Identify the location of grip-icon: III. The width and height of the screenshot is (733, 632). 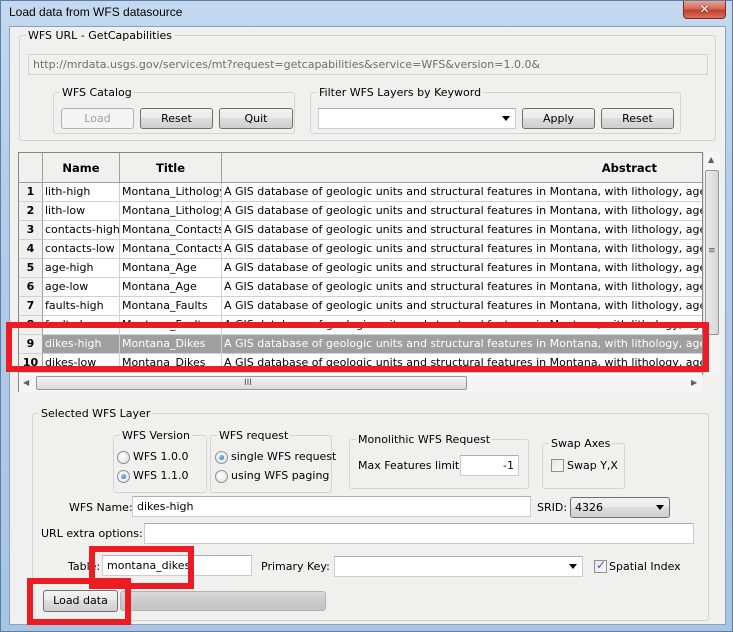
(248, 383).